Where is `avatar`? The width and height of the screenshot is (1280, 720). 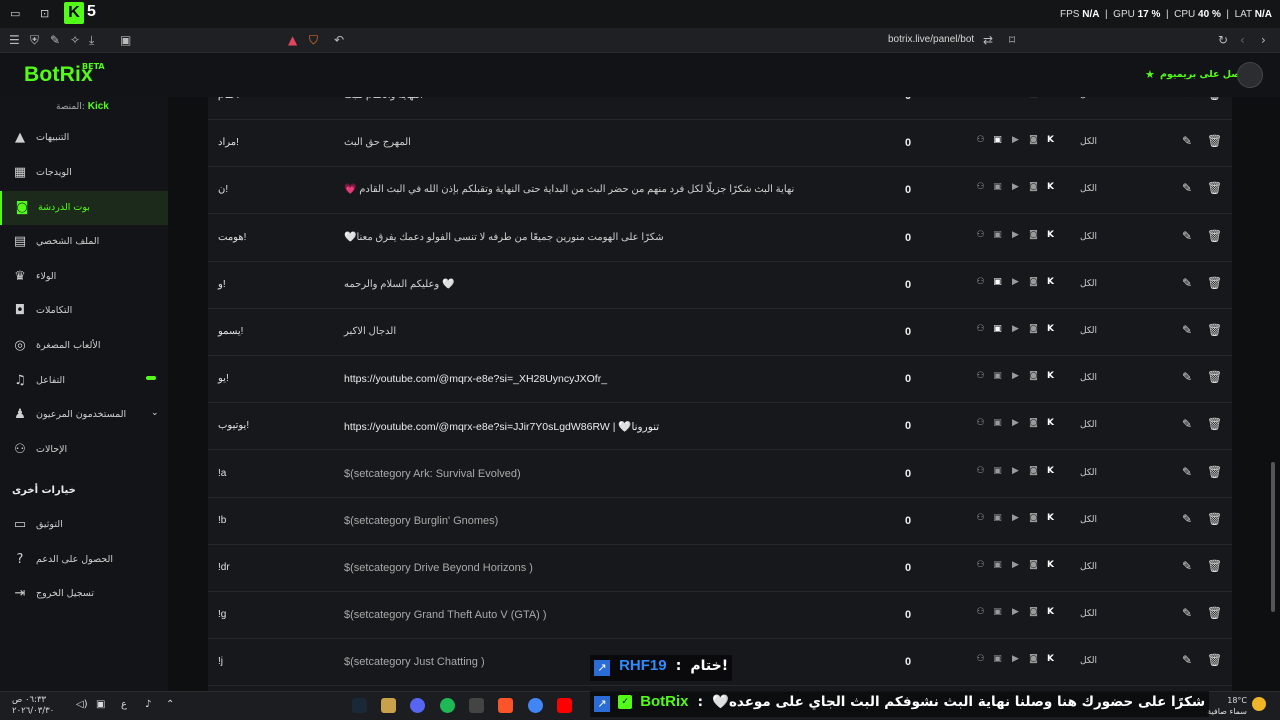
avatar is located at coordinates (1250, 75).